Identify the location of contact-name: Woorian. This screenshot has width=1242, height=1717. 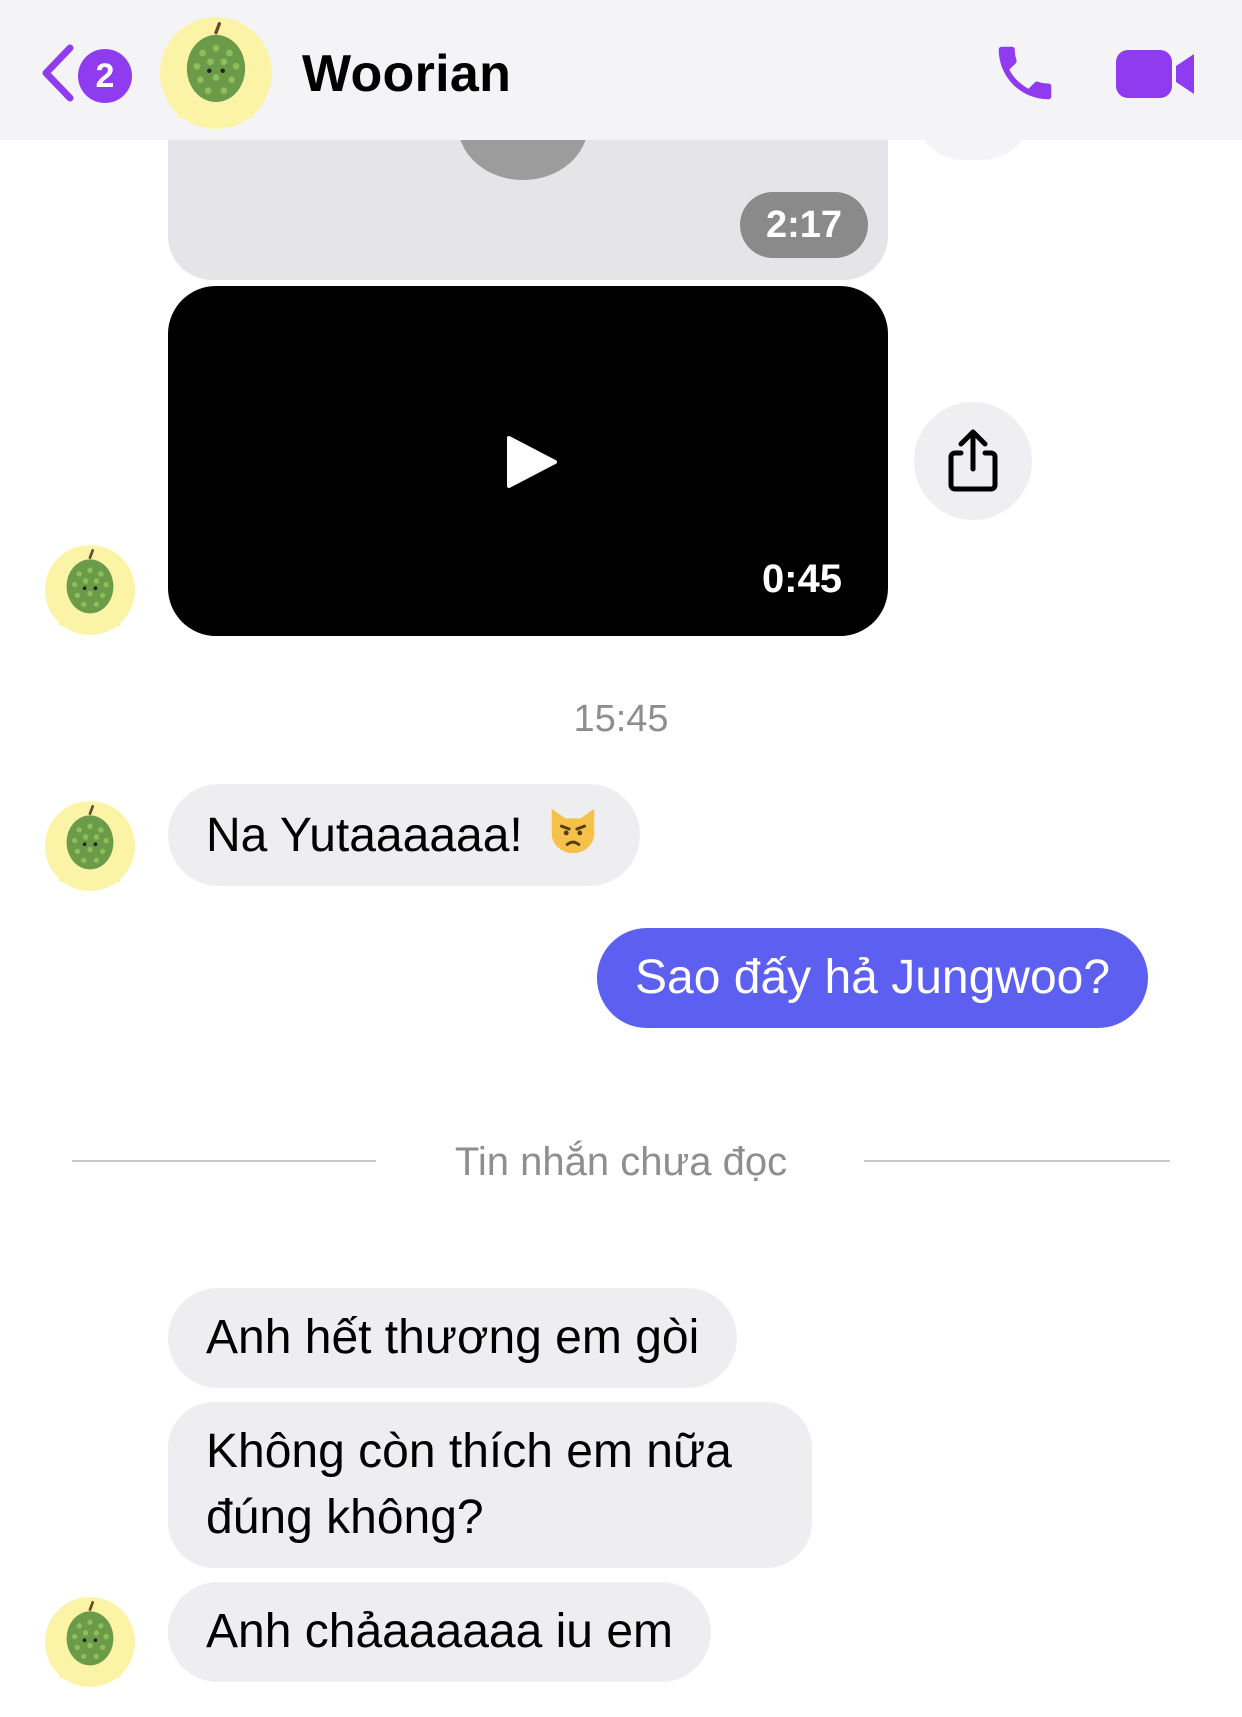
(406, 74).